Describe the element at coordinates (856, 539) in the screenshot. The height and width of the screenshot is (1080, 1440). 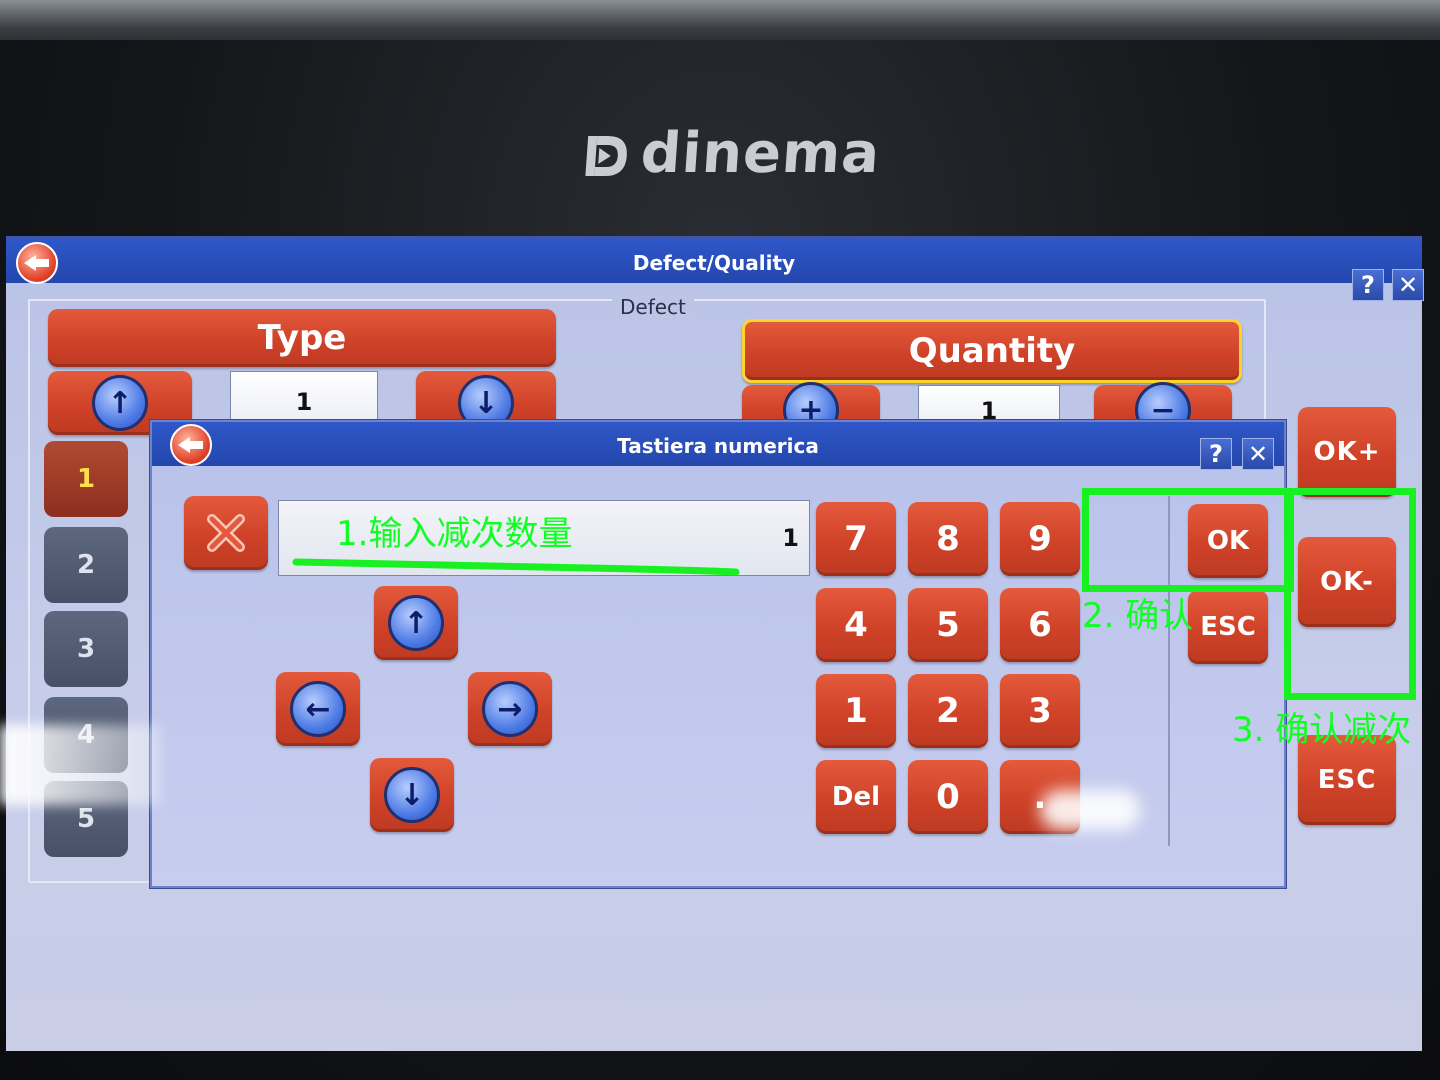
I see `key-7: 7` at that location.